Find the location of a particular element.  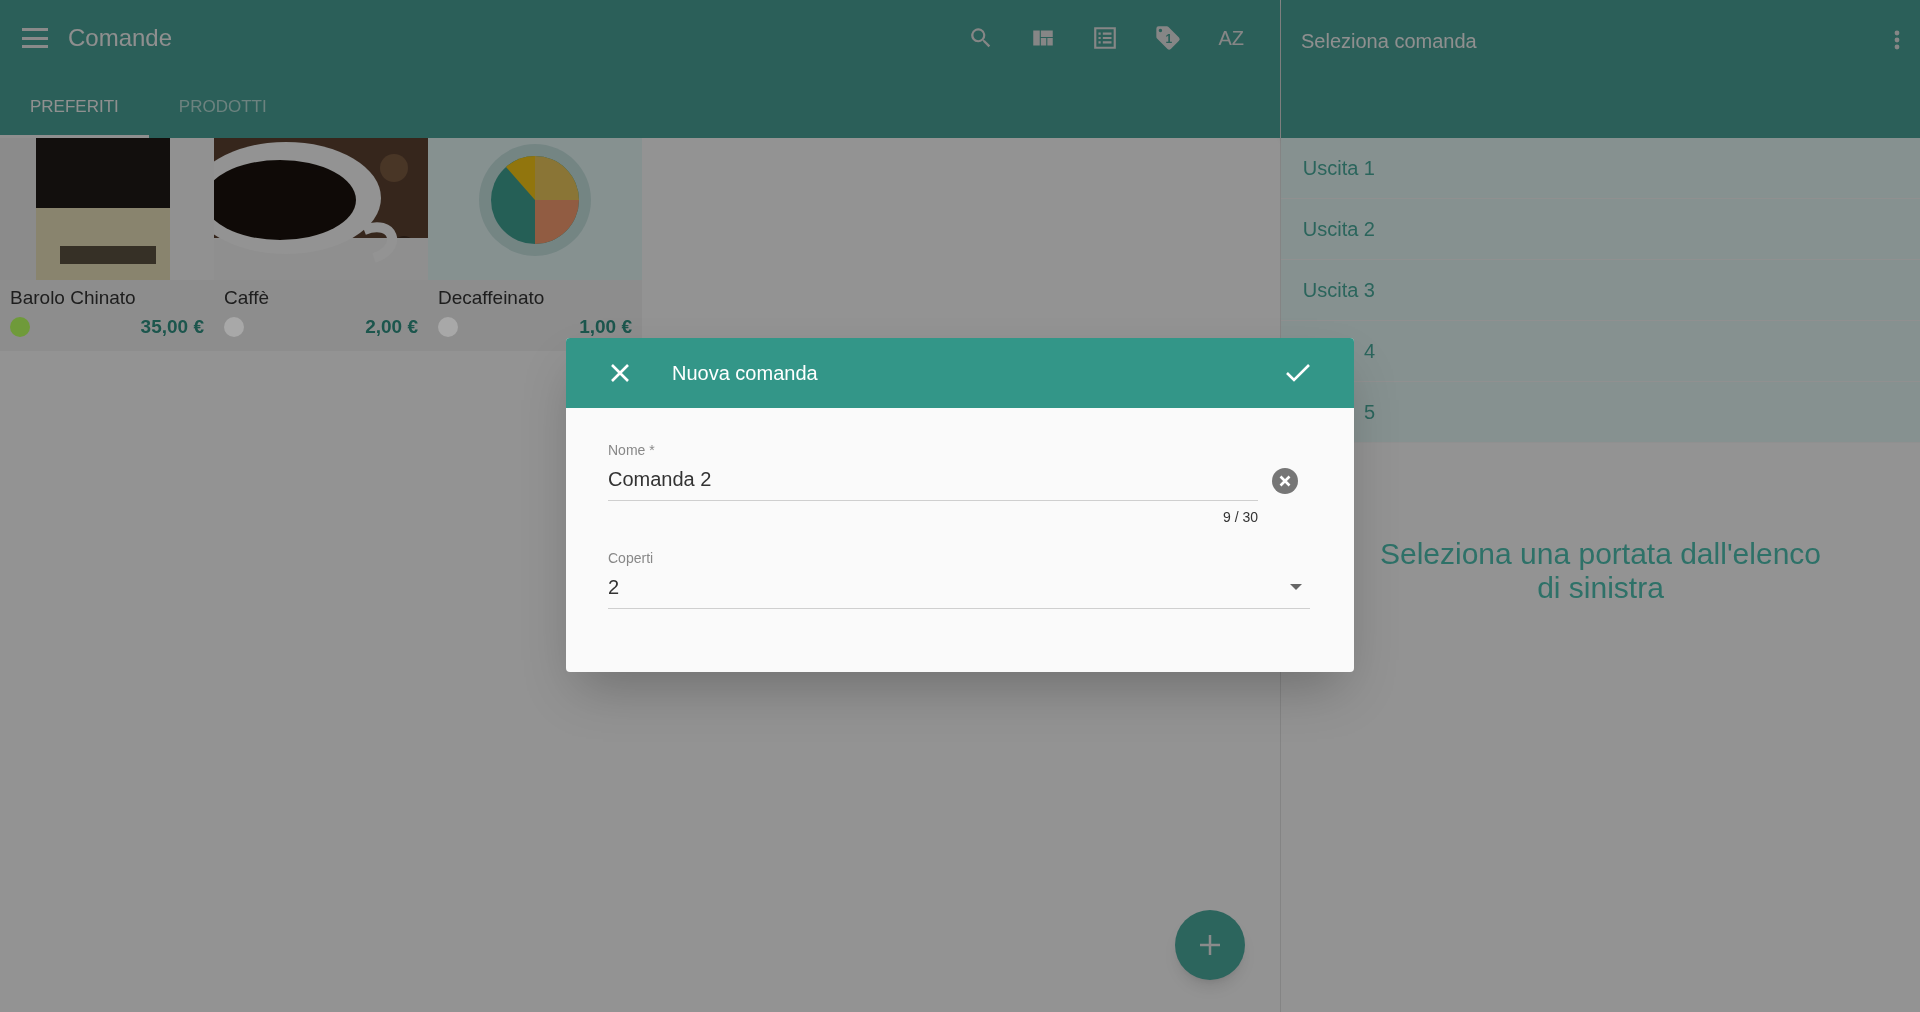

course-label: Uscita 2 is located at coordinates (1338, 229).